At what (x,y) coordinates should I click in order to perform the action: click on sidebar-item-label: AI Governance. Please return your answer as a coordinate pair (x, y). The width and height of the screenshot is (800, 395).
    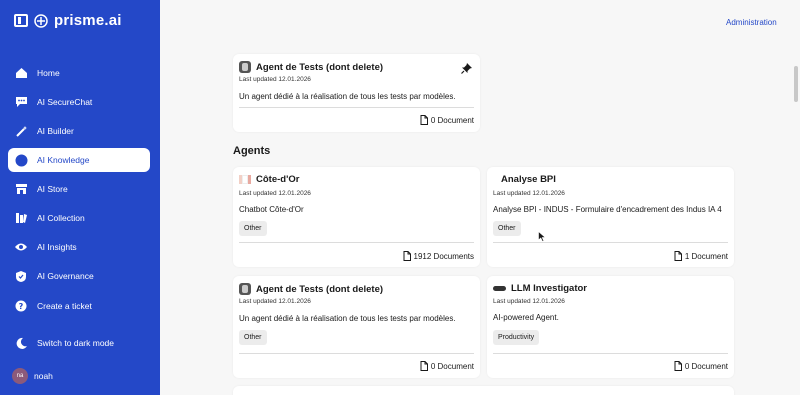
    Looking at the image, I should click on (65, 276).